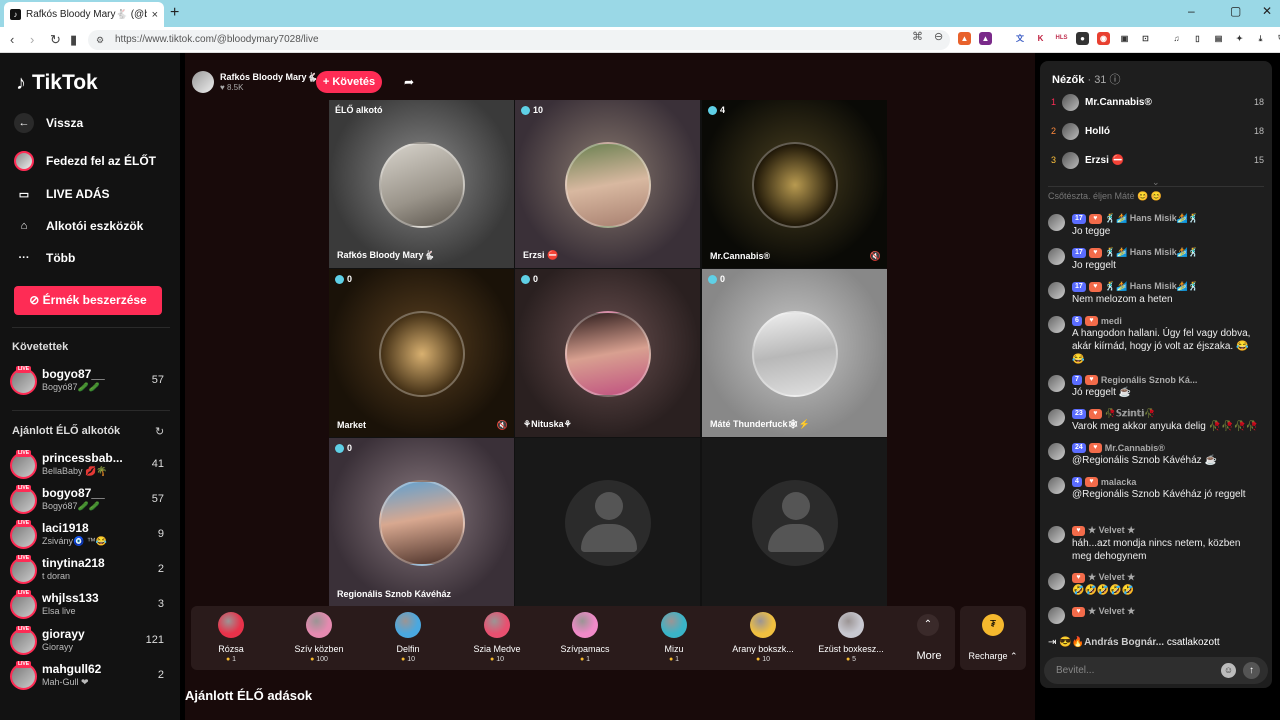  I want to click on emoji-icon: ☺, so click(1228, 670).